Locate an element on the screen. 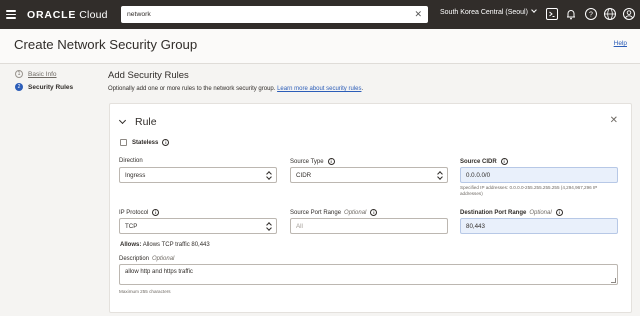 This screenshot has width=640, height=316. description-period: . is located at coordinates (362, 89).